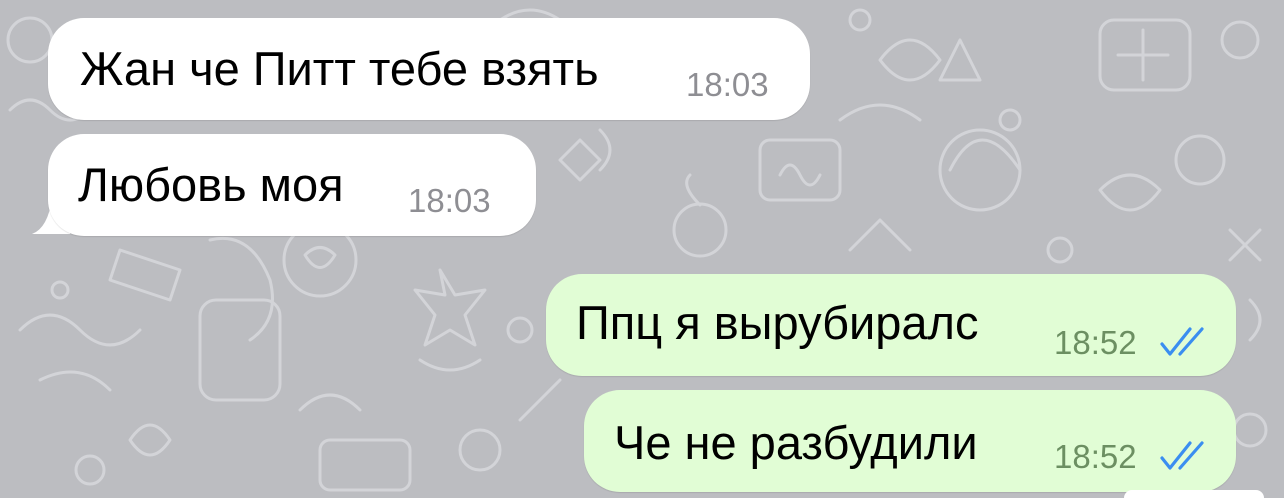 Image resolution: width=1284 pixels, height=498 pixels. I want to click on message-bubble-outgoing: Че не разбудили 18:52, so click(910, 441).